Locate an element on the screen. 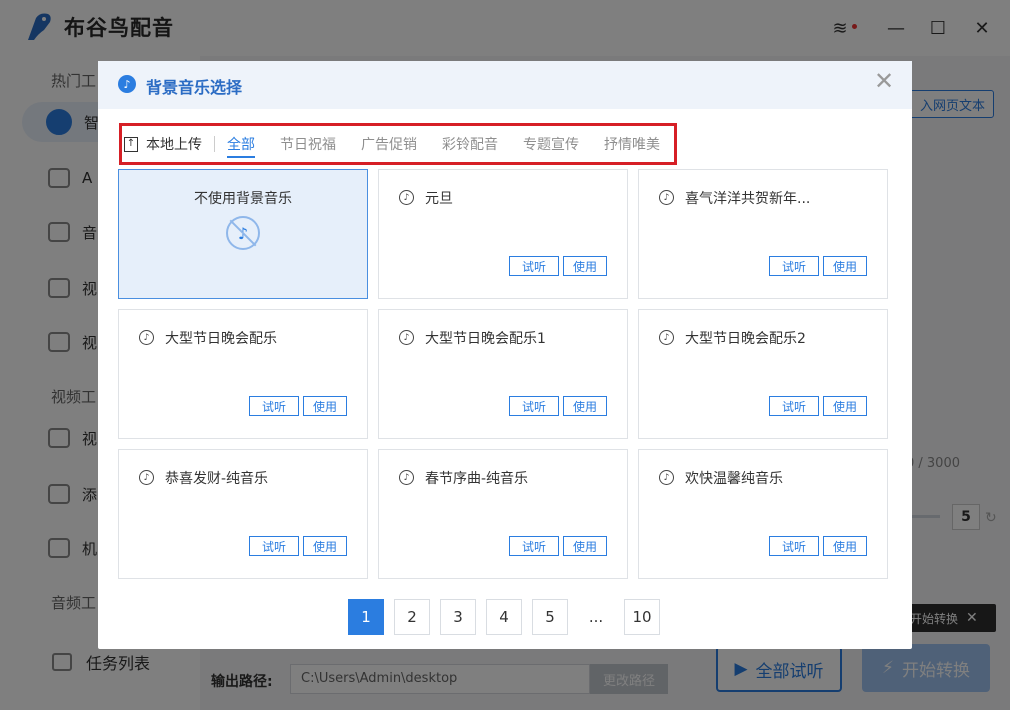 The width and height of the screenshot is (1010, 710). music-card: ♪ 大型节日晚会配乐1 试听 使用 is located at coordinates (503, 374).